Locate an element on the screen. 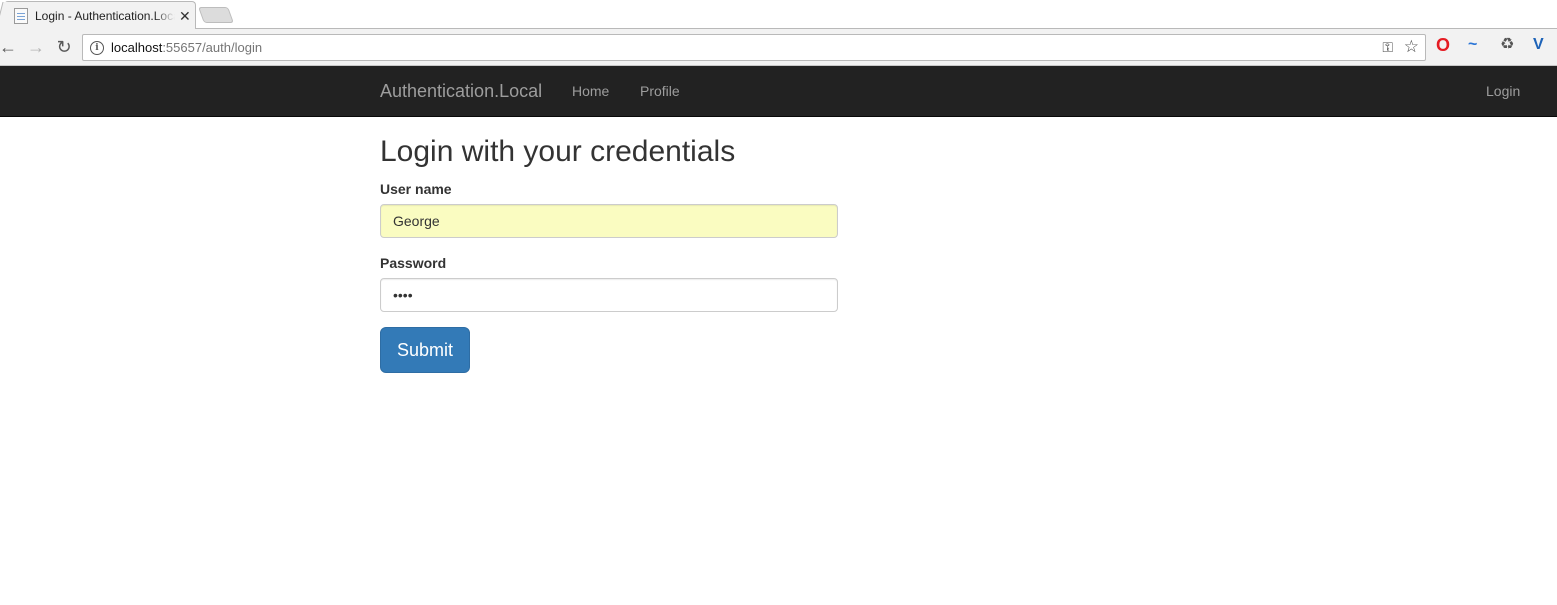  nav-home-link: Home is located at coordinates (590, 91).